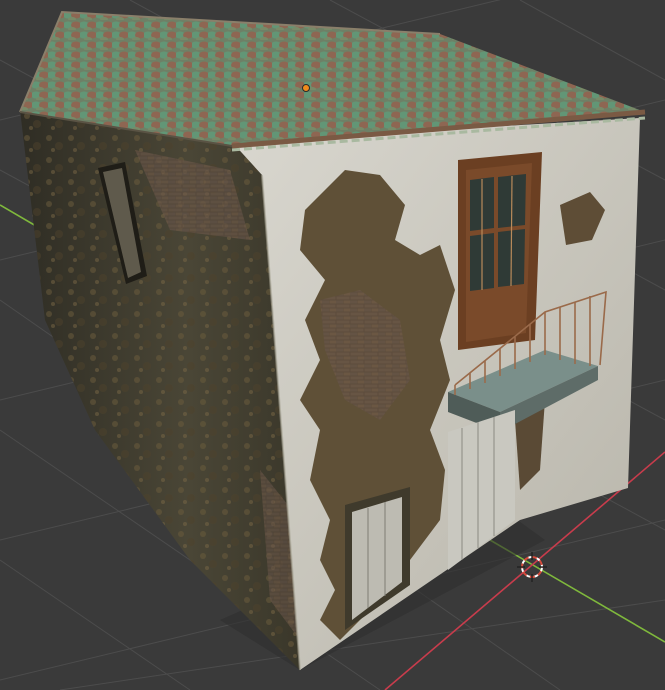 This screenshot has height=690, width=665. I want to click on y-axis-line-lower, so click(577, 591).